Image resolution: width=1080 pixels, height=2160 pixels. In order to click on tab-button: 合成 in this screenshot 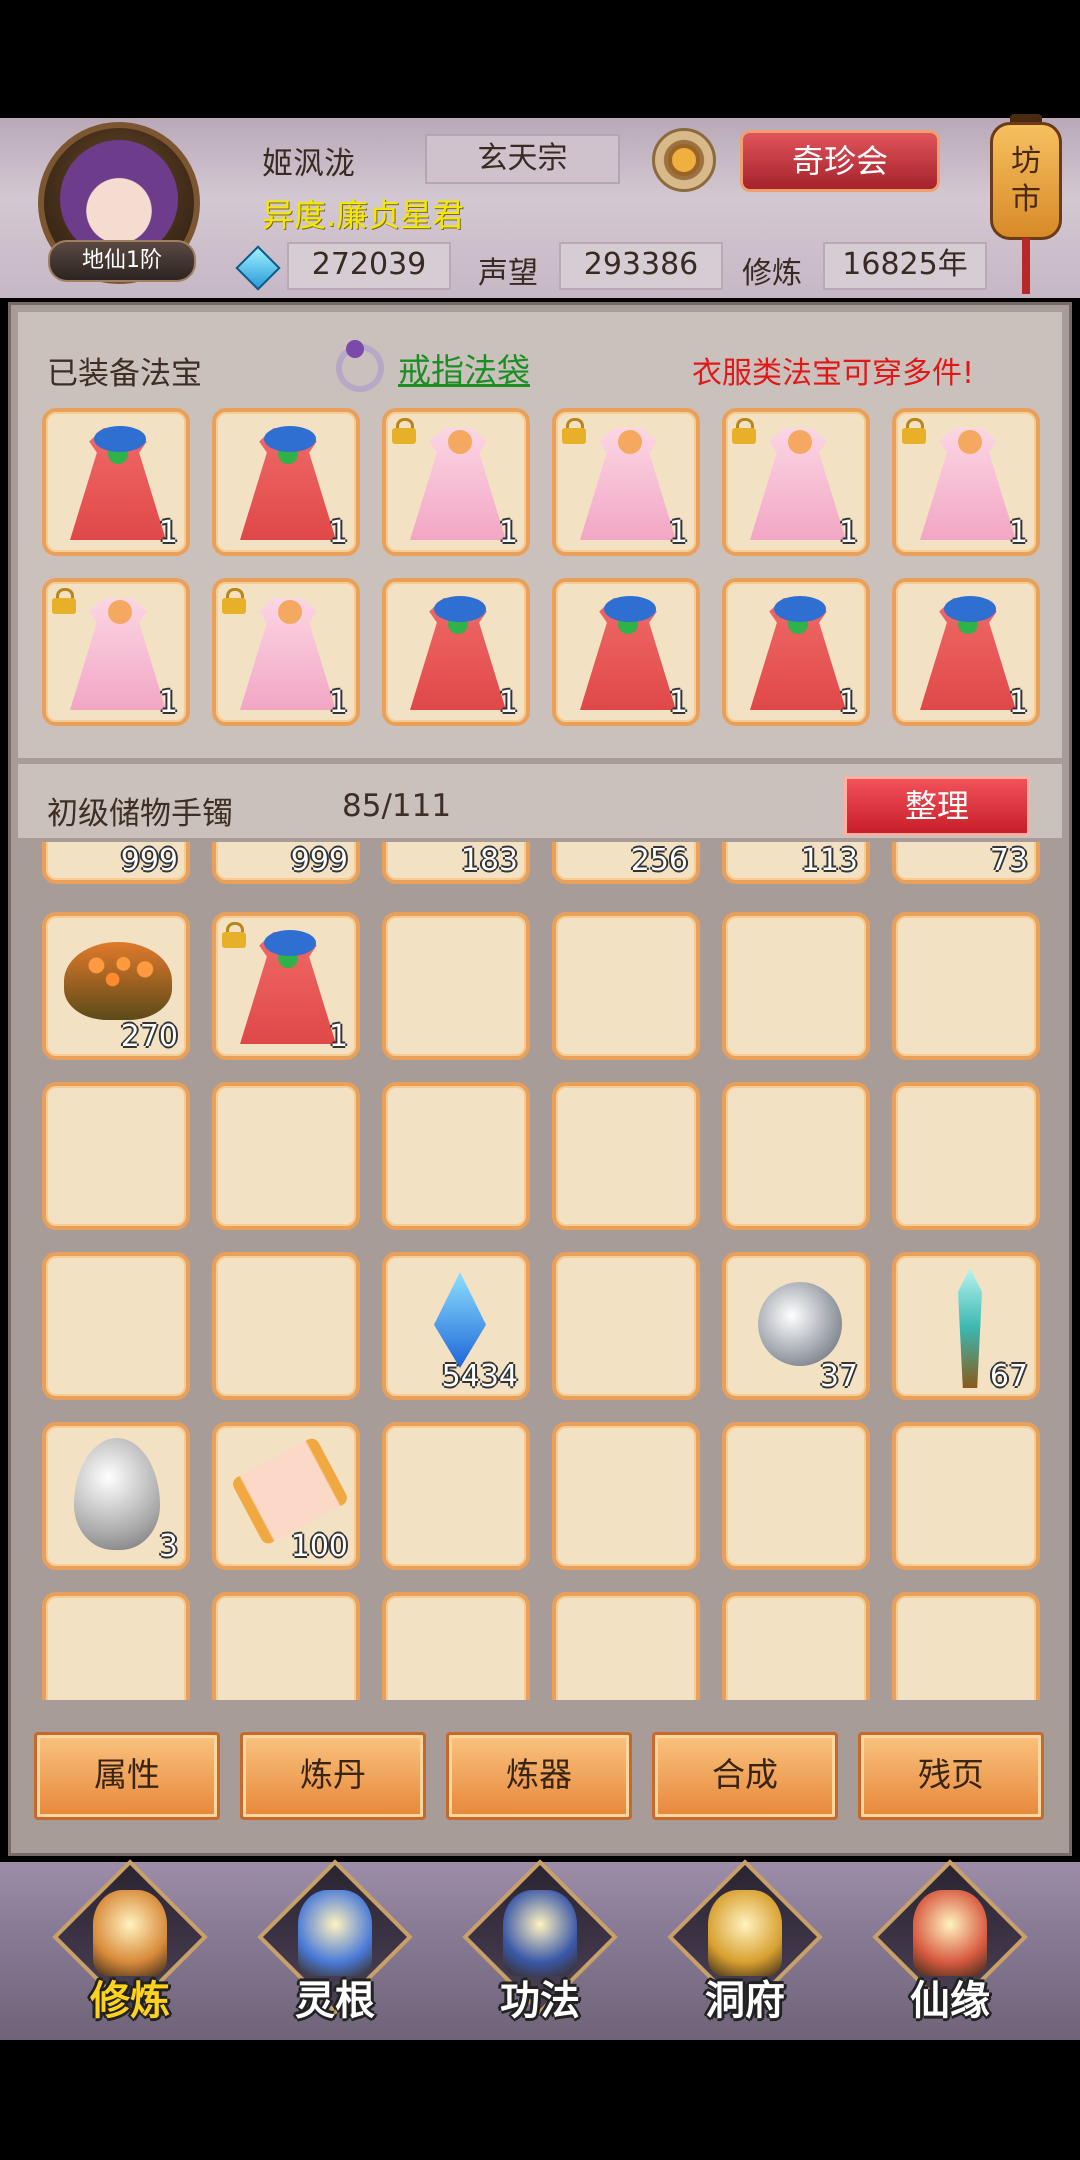, I will do `click(745, 1776)`.